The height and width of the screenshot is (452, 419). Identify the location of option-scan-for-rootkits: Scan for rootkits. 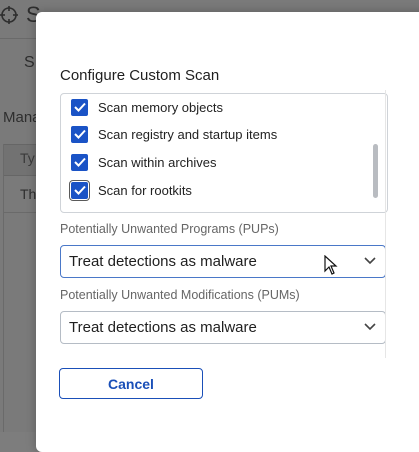
(130, 190).